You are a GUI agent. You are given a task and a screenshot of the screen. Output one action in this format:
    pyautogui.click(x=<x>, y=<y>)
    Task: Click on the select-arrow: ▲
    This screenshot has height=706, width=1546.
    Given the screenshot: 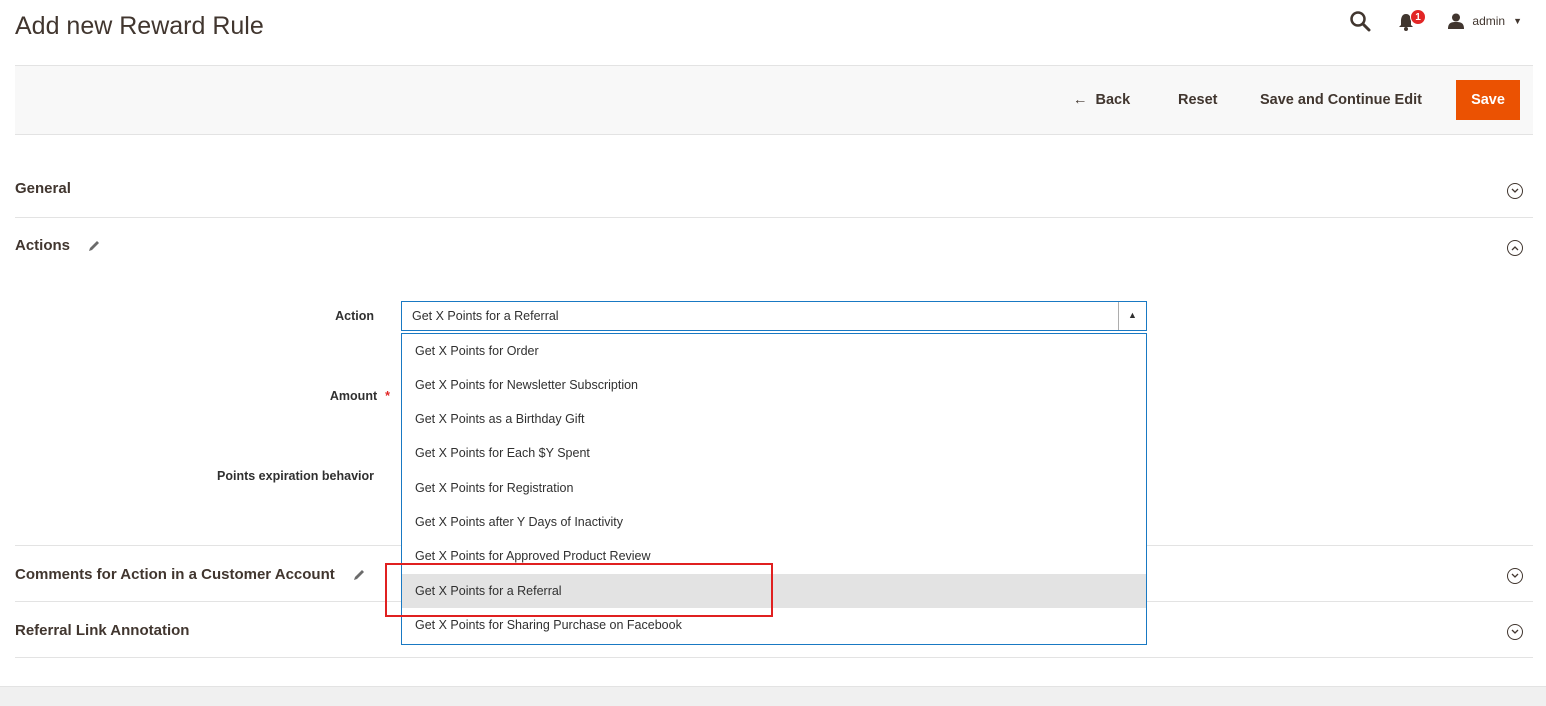 What is the action you would take?
    pyautogui.click(x=1132, y=316)
    